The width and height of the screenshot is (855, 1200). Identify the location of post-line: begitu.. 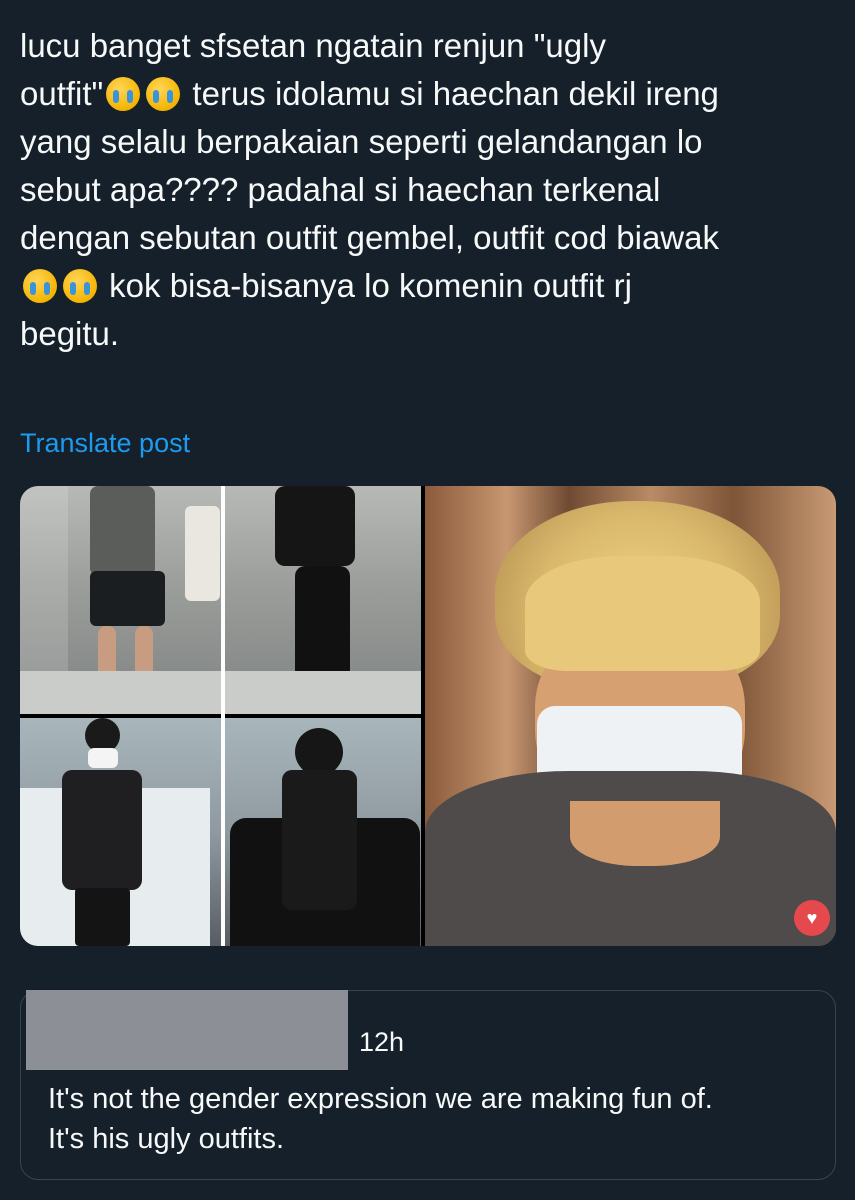
(70, 333).